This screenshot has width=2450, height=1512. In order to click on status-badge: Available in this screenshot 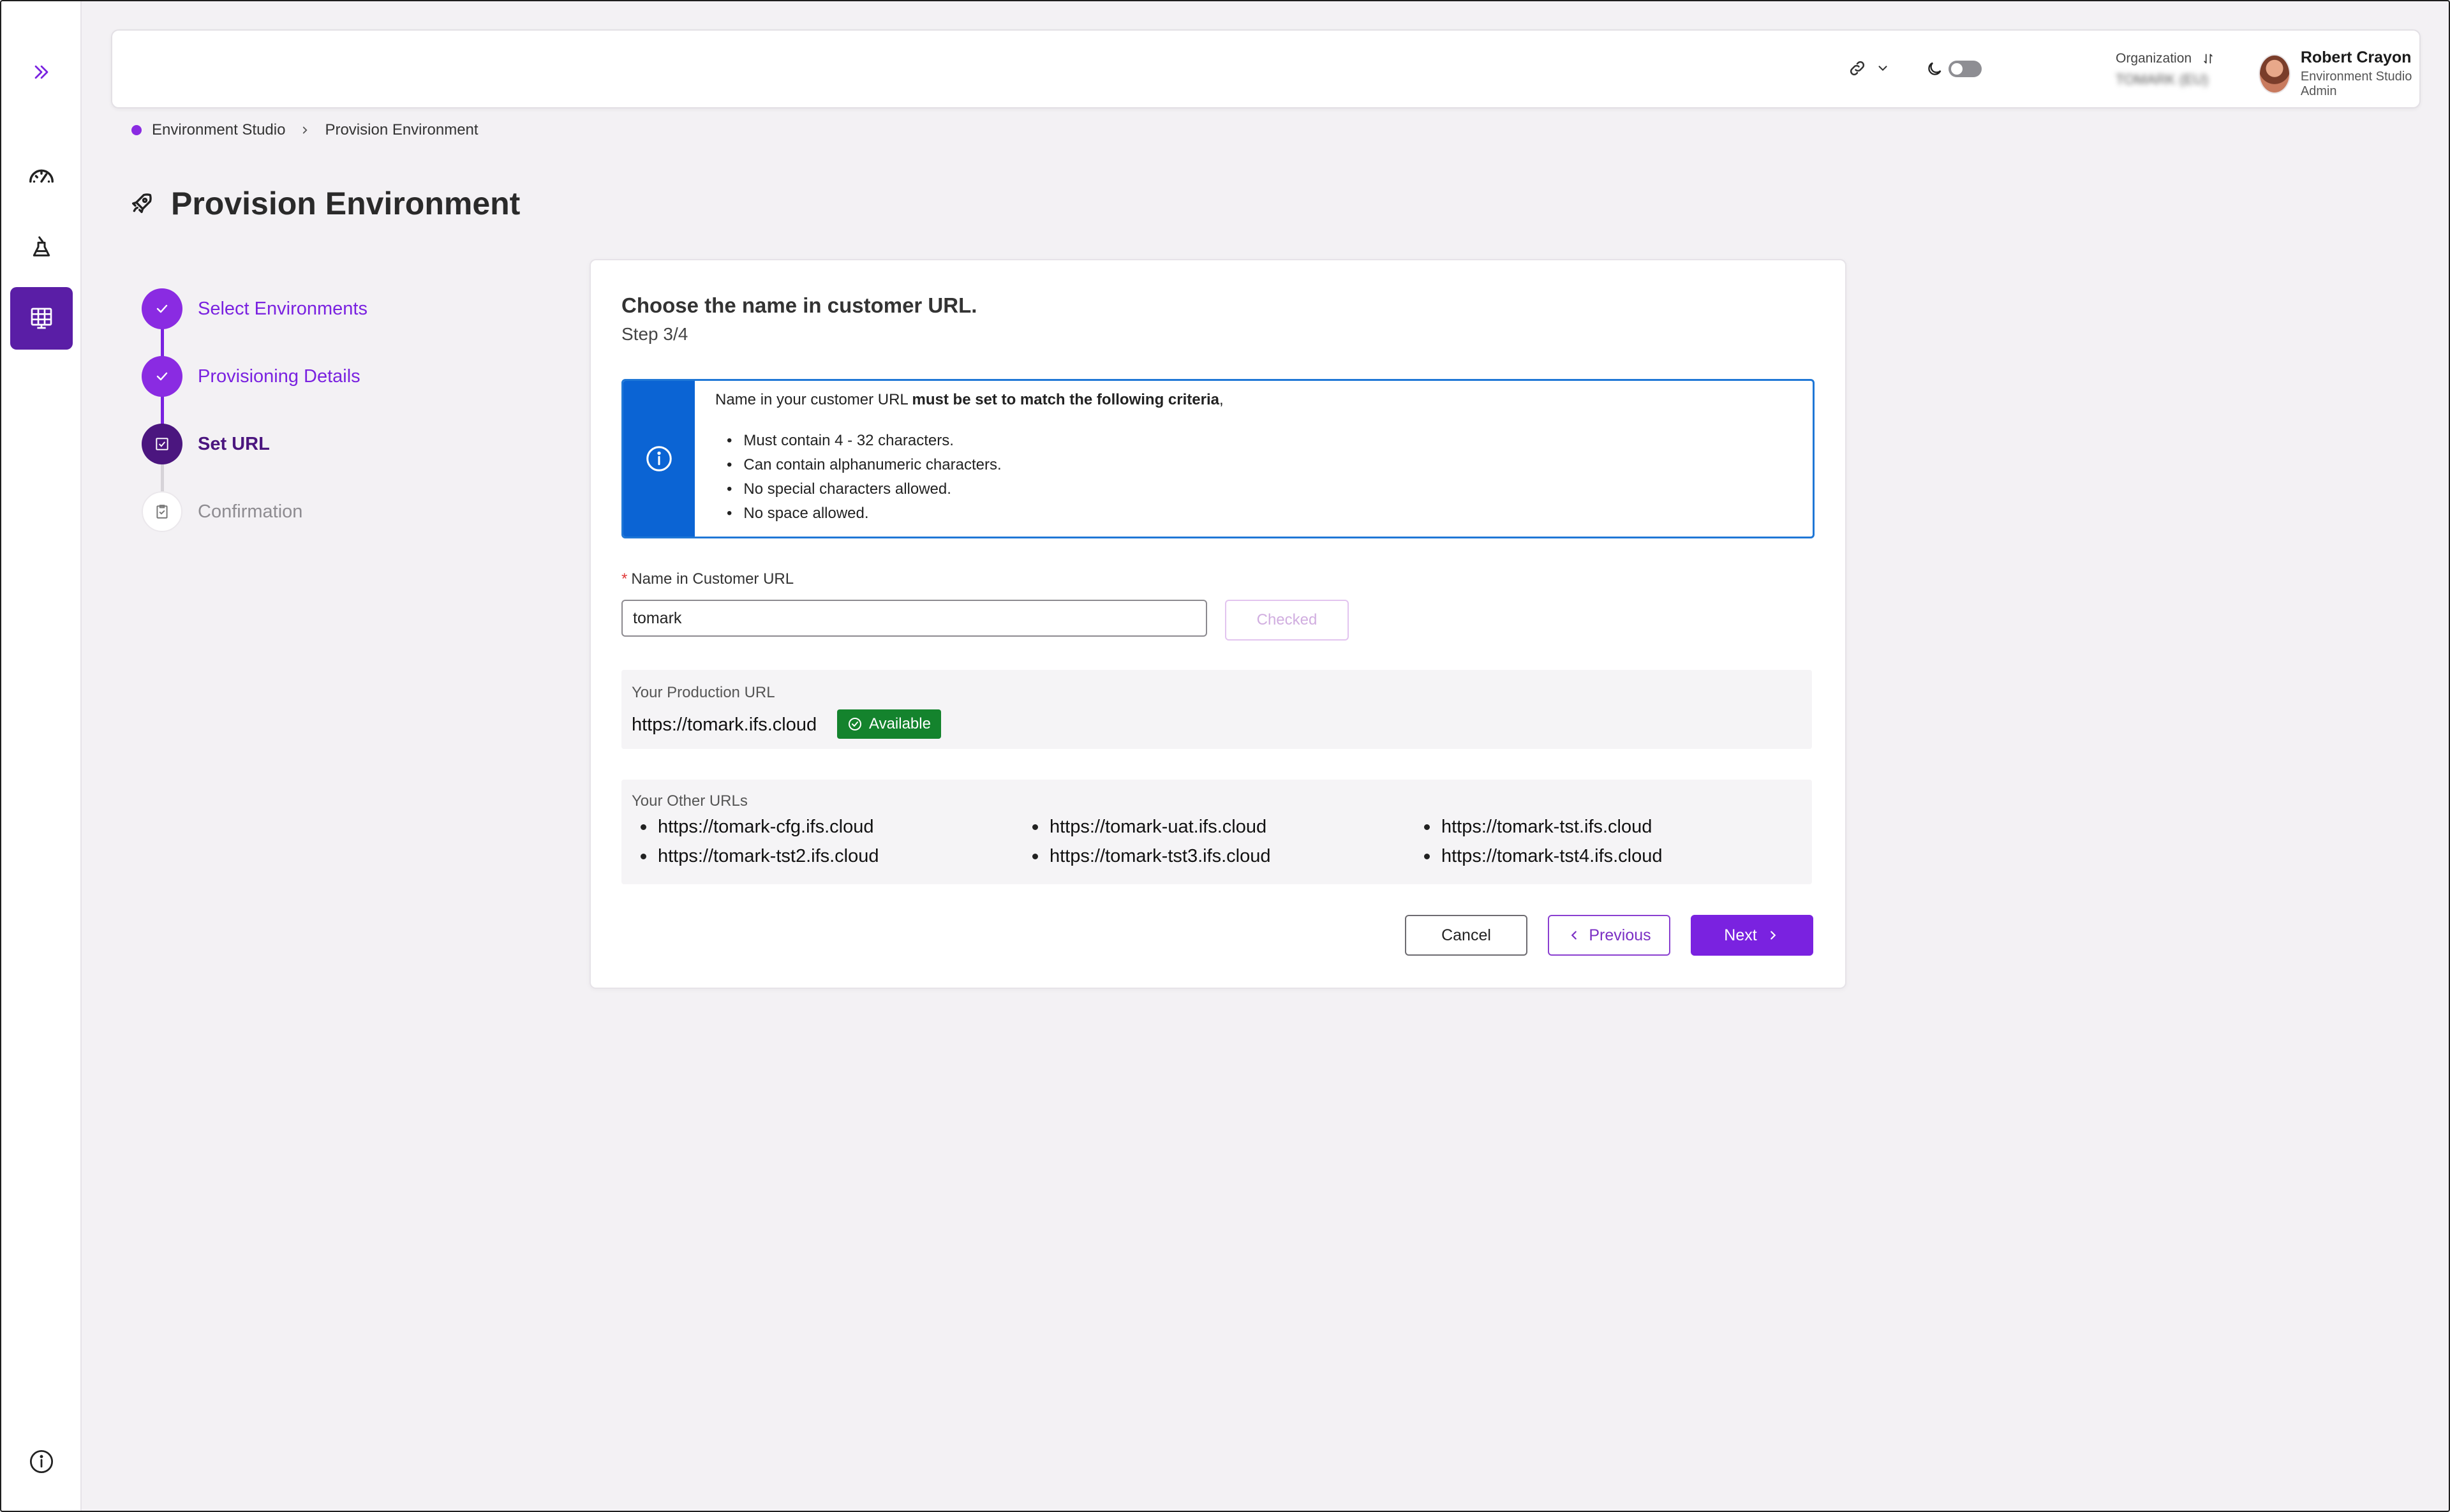, I will do `click(889, 724)`.